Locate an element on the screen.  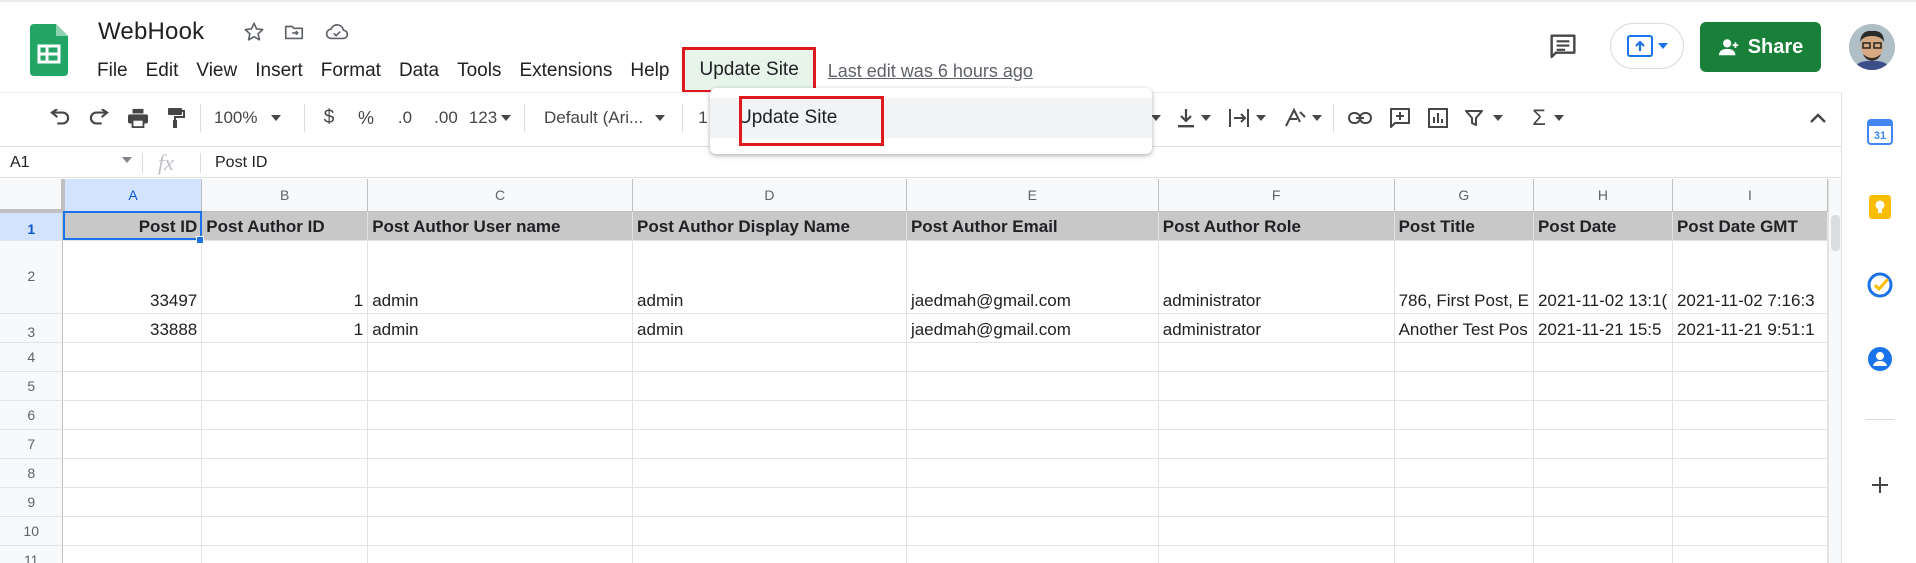
row-header: 6 is located at coordinates (32, 415).